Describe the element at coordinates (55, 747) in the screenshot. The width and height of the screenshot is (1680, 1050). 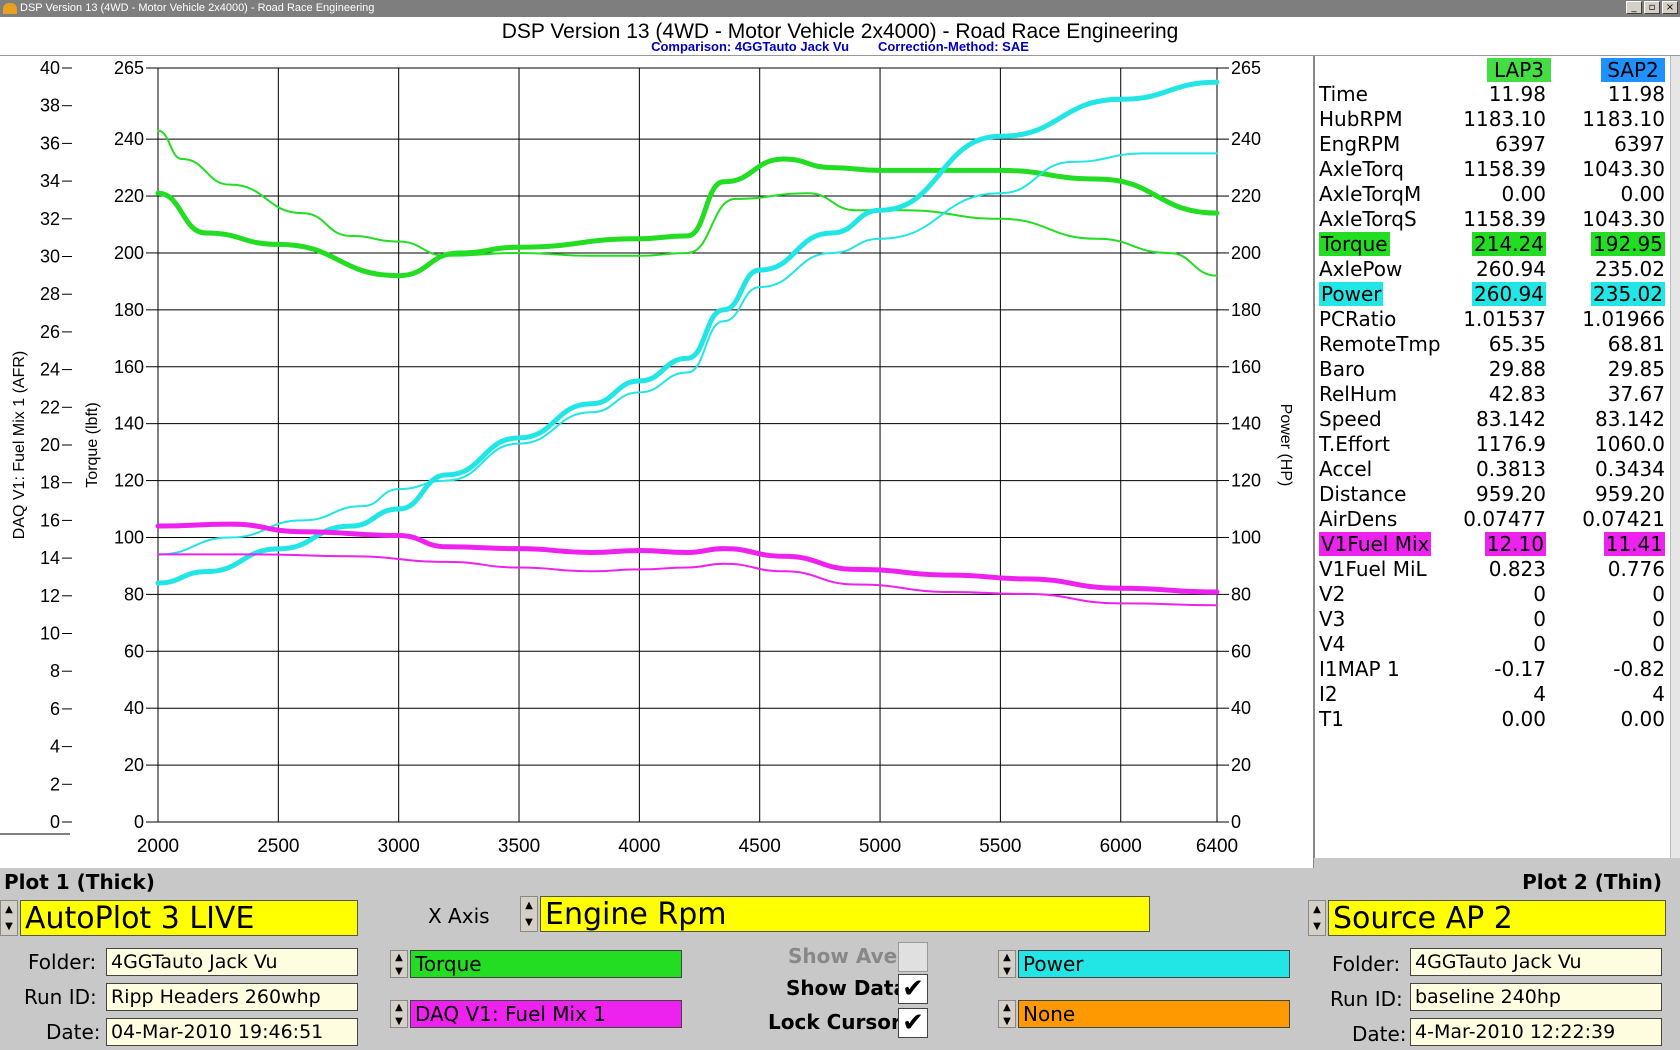
I see `afr-tick-label: 4` at that location.